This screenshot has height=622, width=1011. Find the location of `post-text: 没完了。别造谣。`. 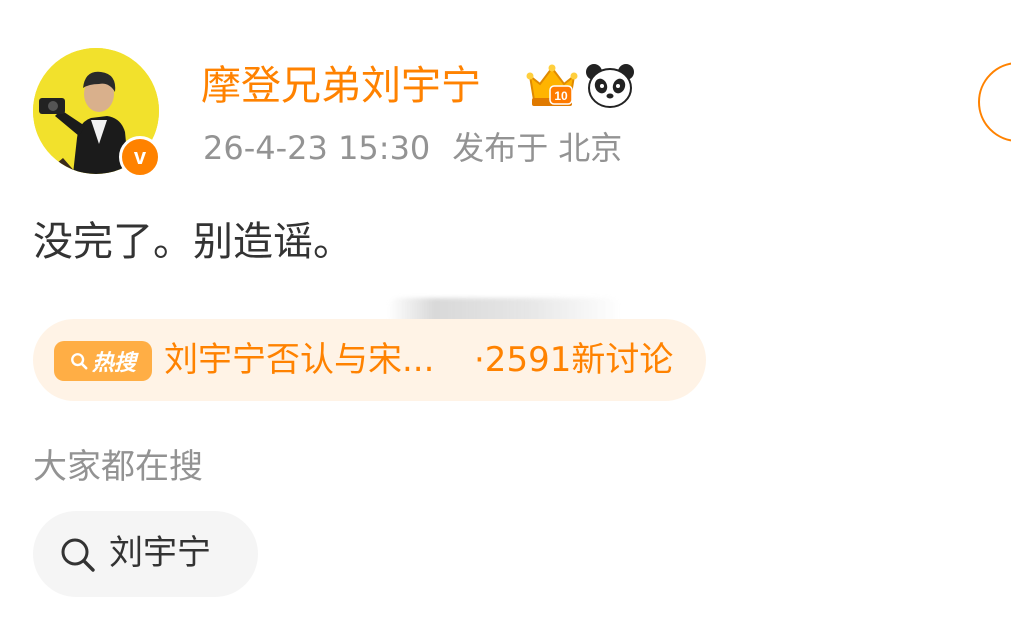

post-text: 没完了。别造谣。 is located at coordinates (193, 242).